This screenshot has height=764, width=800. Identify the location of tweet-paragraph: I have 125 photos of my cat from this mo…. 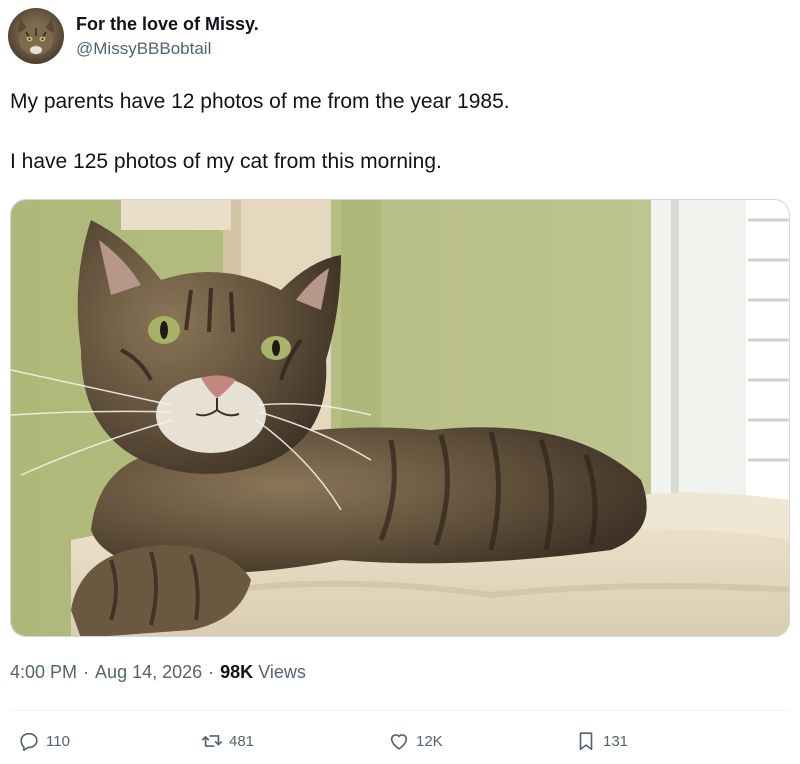
(226, 161).